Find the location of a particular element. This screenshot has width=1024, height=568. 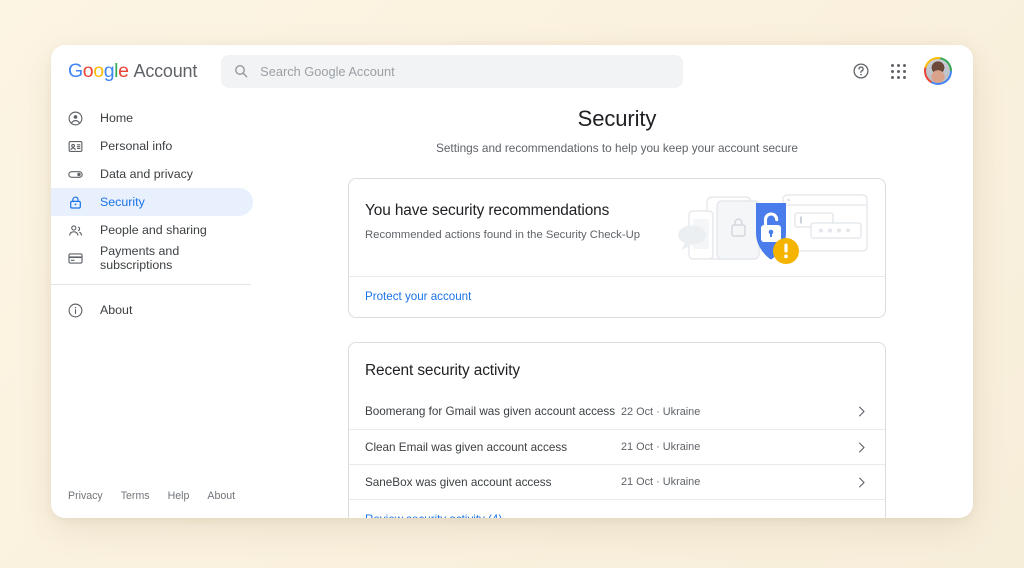

protect-your-account-link: Protect your account is located at coordinates (617, 296).